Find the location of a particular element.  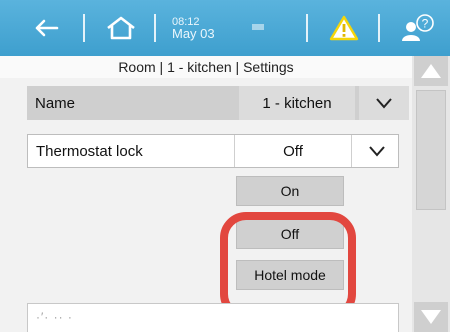

thermostat-lock-dropdown-button is located at coordinates (377, 151).